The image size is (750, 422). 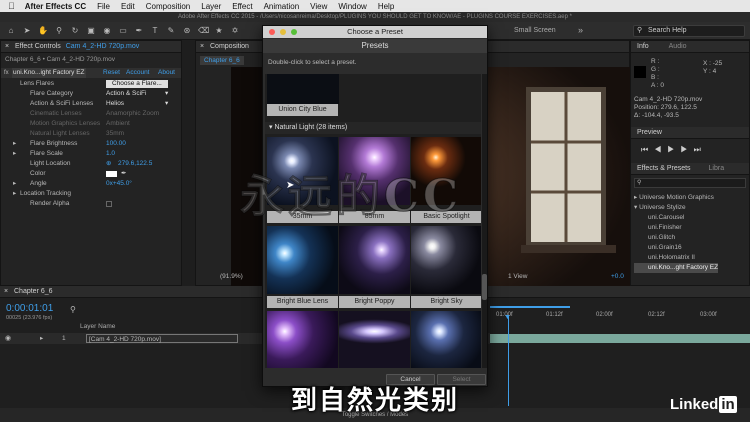 What do you see at coordinates (168, 6) in the screenshot?
I see `menu-composition: Composition` at bounding box center [168, 6].